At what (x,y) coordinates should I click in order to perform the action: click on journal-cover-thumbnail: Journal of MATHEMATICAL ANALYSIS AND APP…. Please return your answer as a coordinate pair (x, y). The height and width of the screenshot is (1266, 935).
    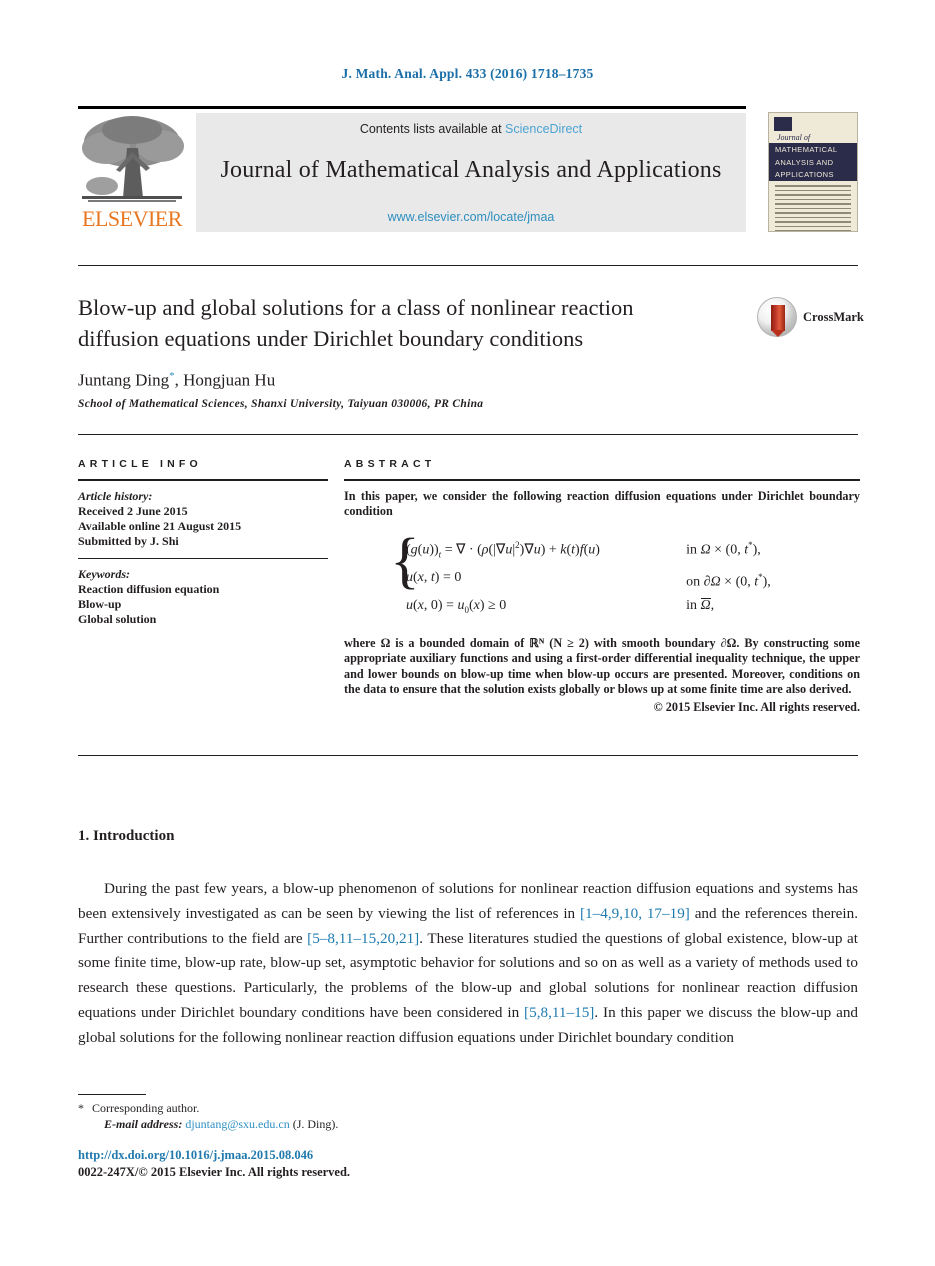
    Looking at the image, I should click on (813, 172).